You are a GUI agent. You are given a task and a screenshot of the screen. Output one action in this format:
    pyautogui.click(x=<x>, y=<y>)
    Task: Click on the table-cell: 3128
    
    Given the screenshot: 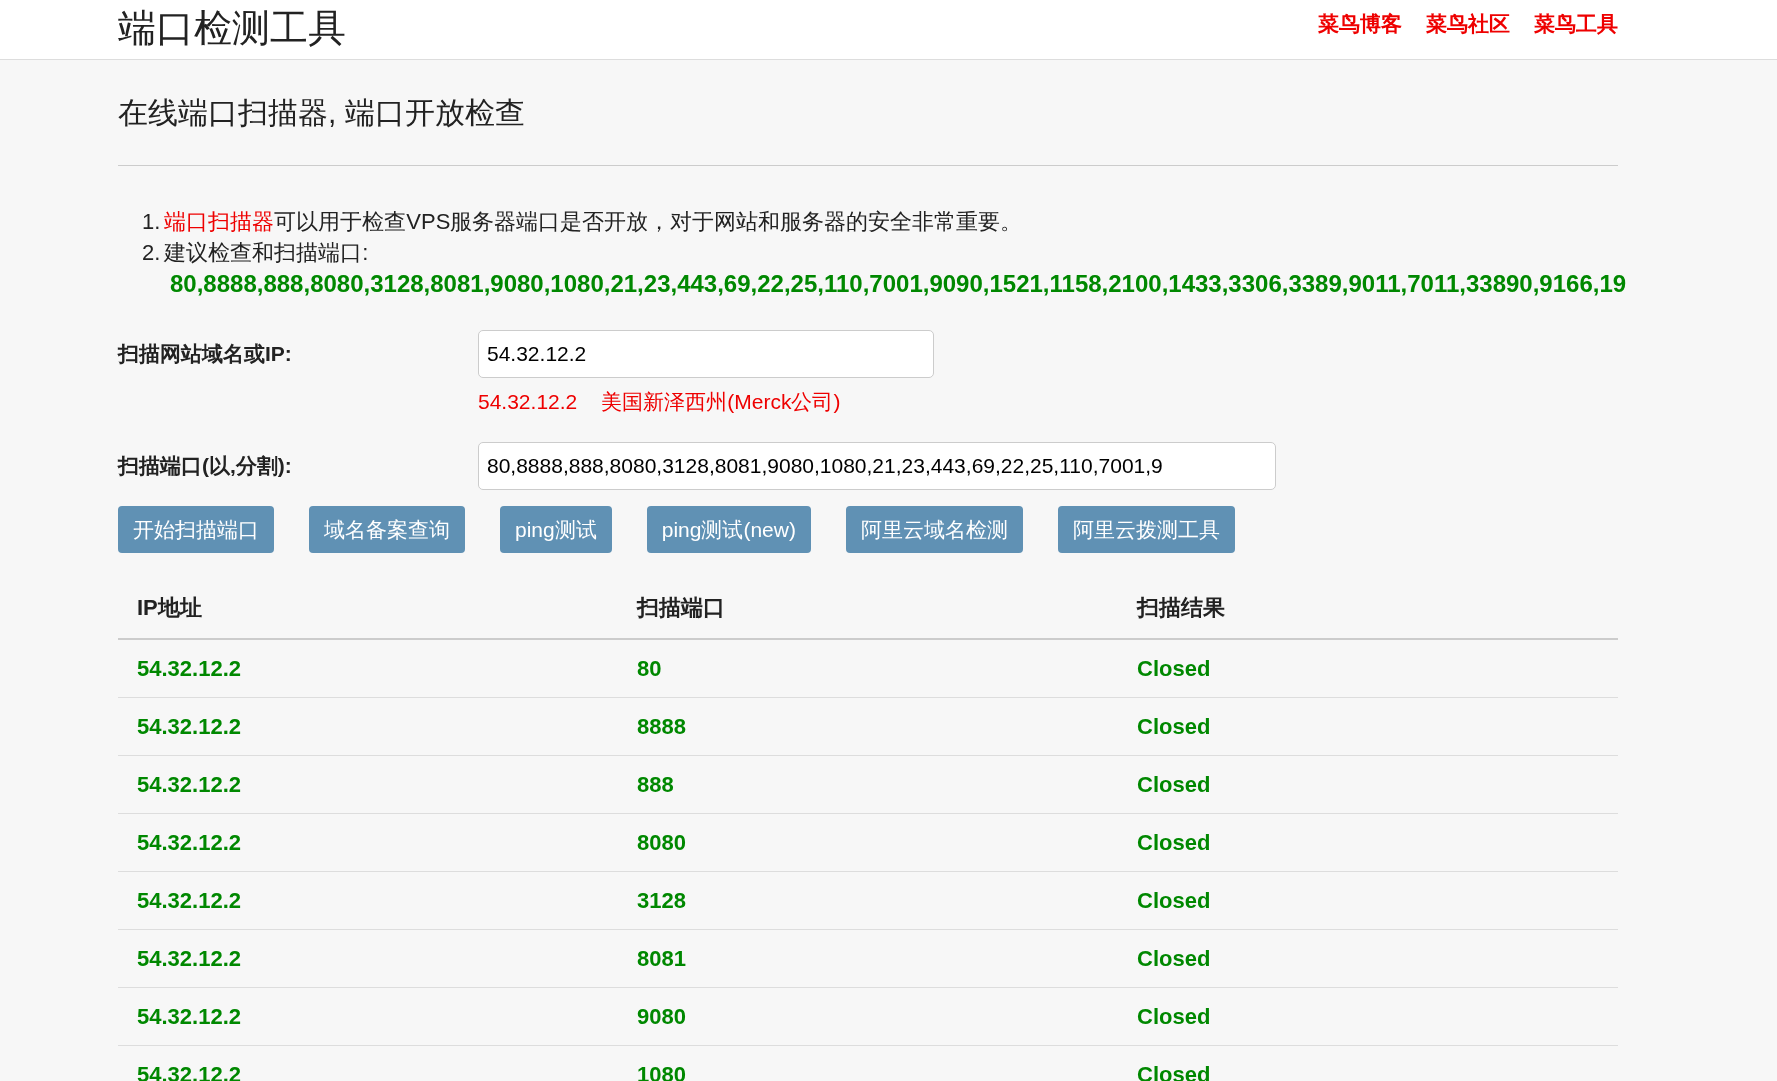 What is the action you would take?
    pyautogui.click(x=868, y=901)
    